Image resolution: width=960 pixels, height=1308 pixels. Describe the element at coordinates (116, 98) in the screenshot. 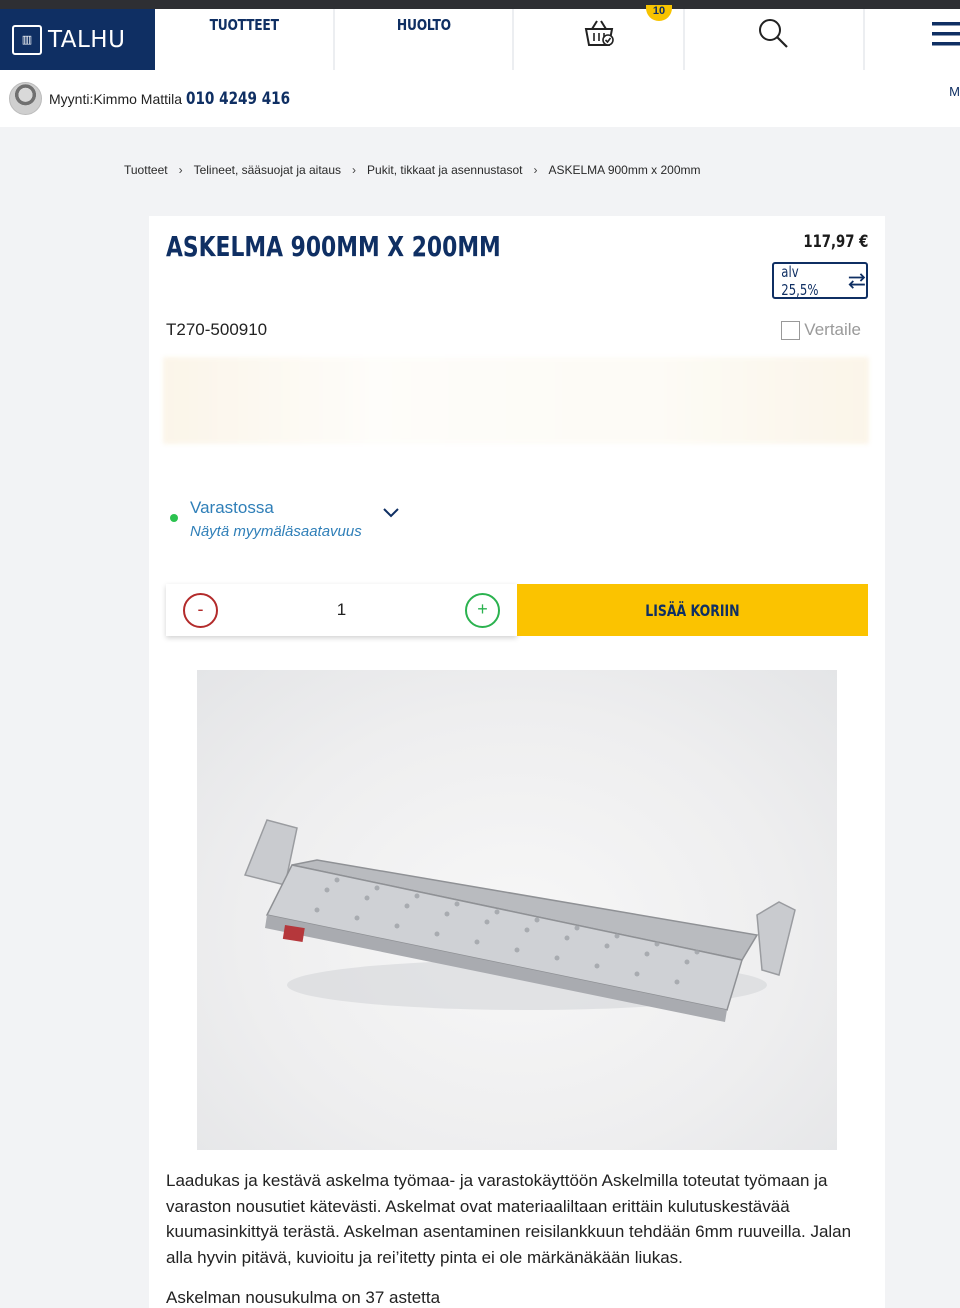

I see `seller-name: Myynti:Kimmo Mattila` at that location.